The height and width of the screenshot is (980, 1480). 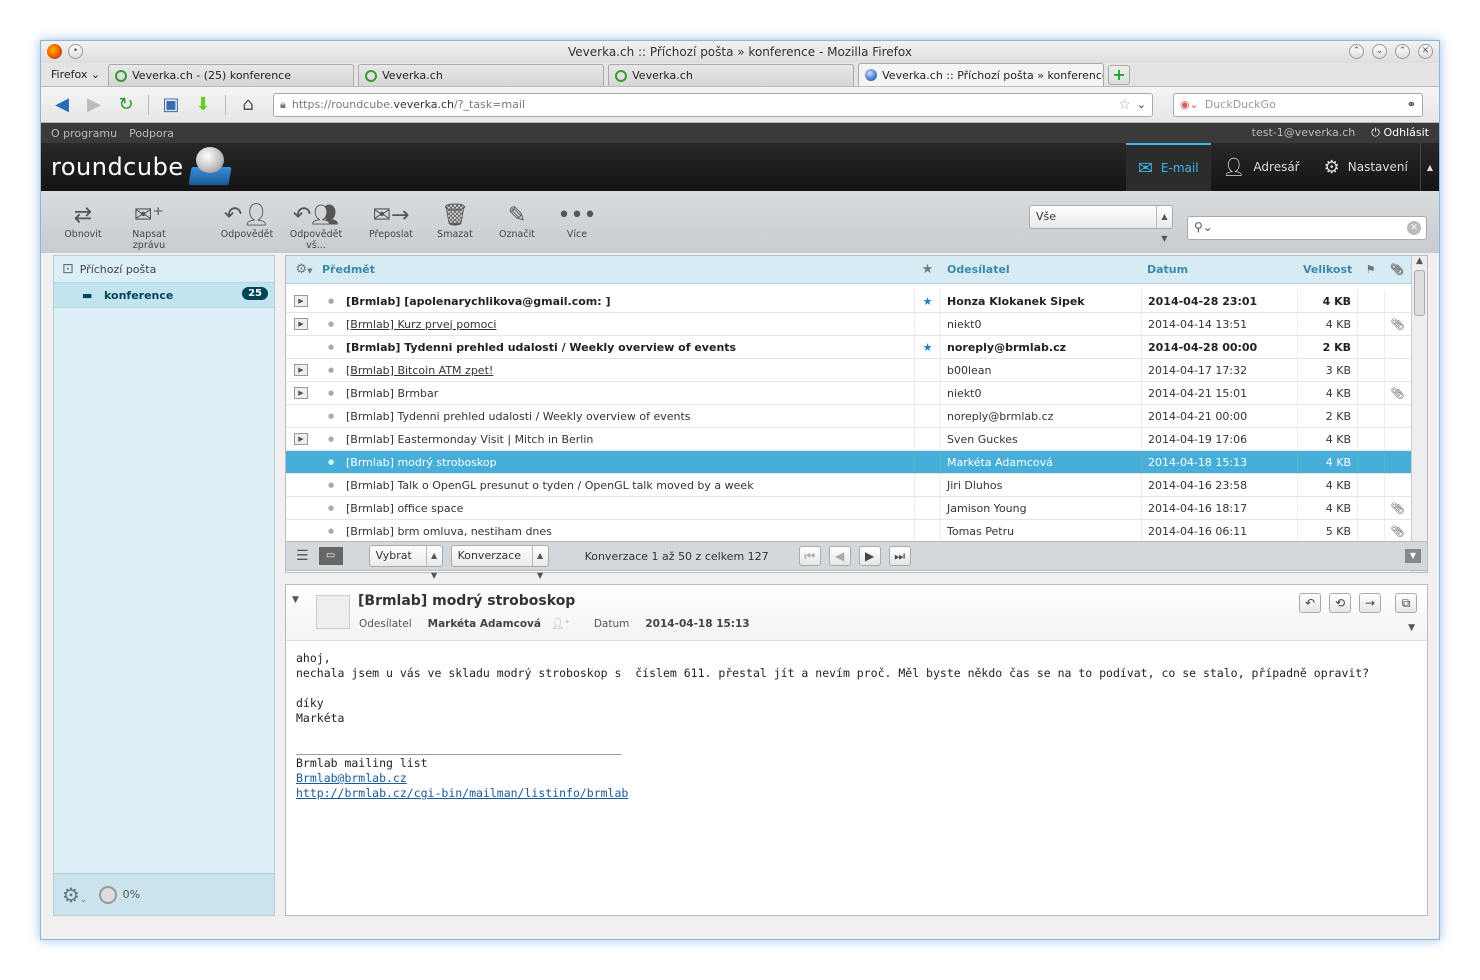 I want to click on url-dropdown-icon: ⌄, so click(x=1141, y=104).